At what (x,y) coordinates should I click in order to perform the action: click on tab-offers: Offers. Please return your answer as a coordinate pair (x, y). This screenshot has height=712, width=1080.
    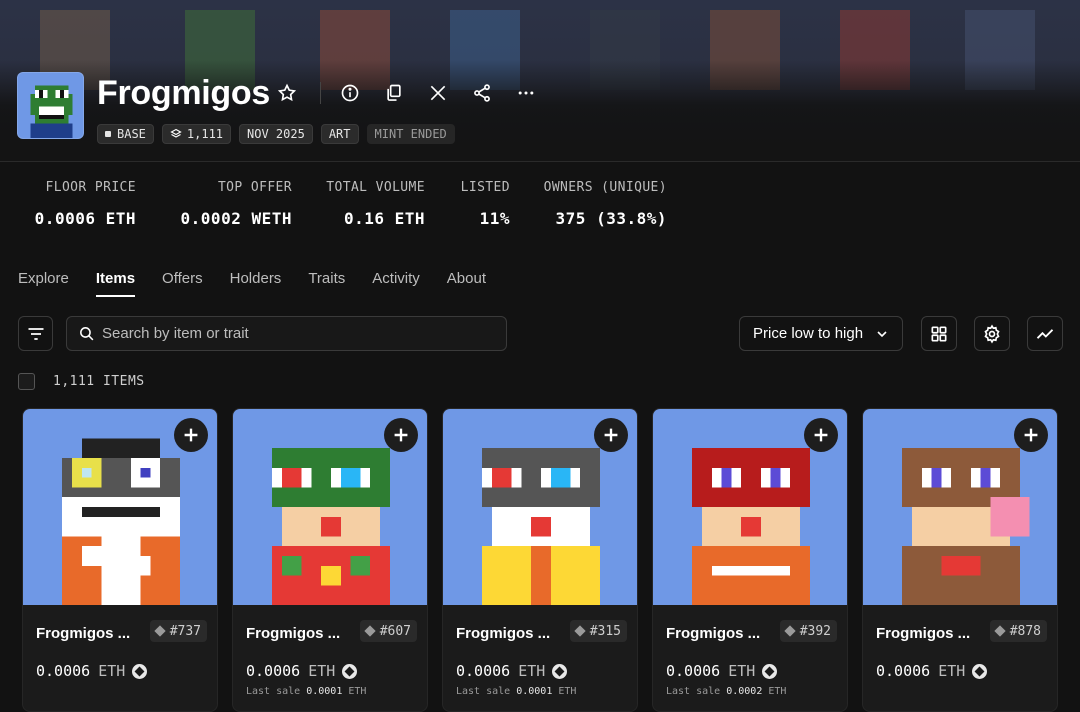
    Looking at the image, I should click on (182, 283).